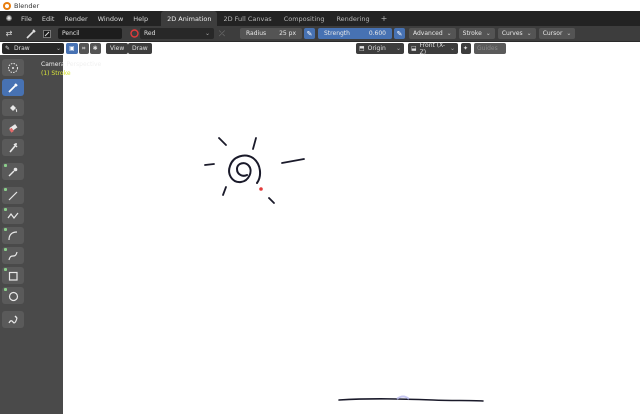 The image size is (640, 414). I want to click on axis-icon: ⬓, so click(414, 48).